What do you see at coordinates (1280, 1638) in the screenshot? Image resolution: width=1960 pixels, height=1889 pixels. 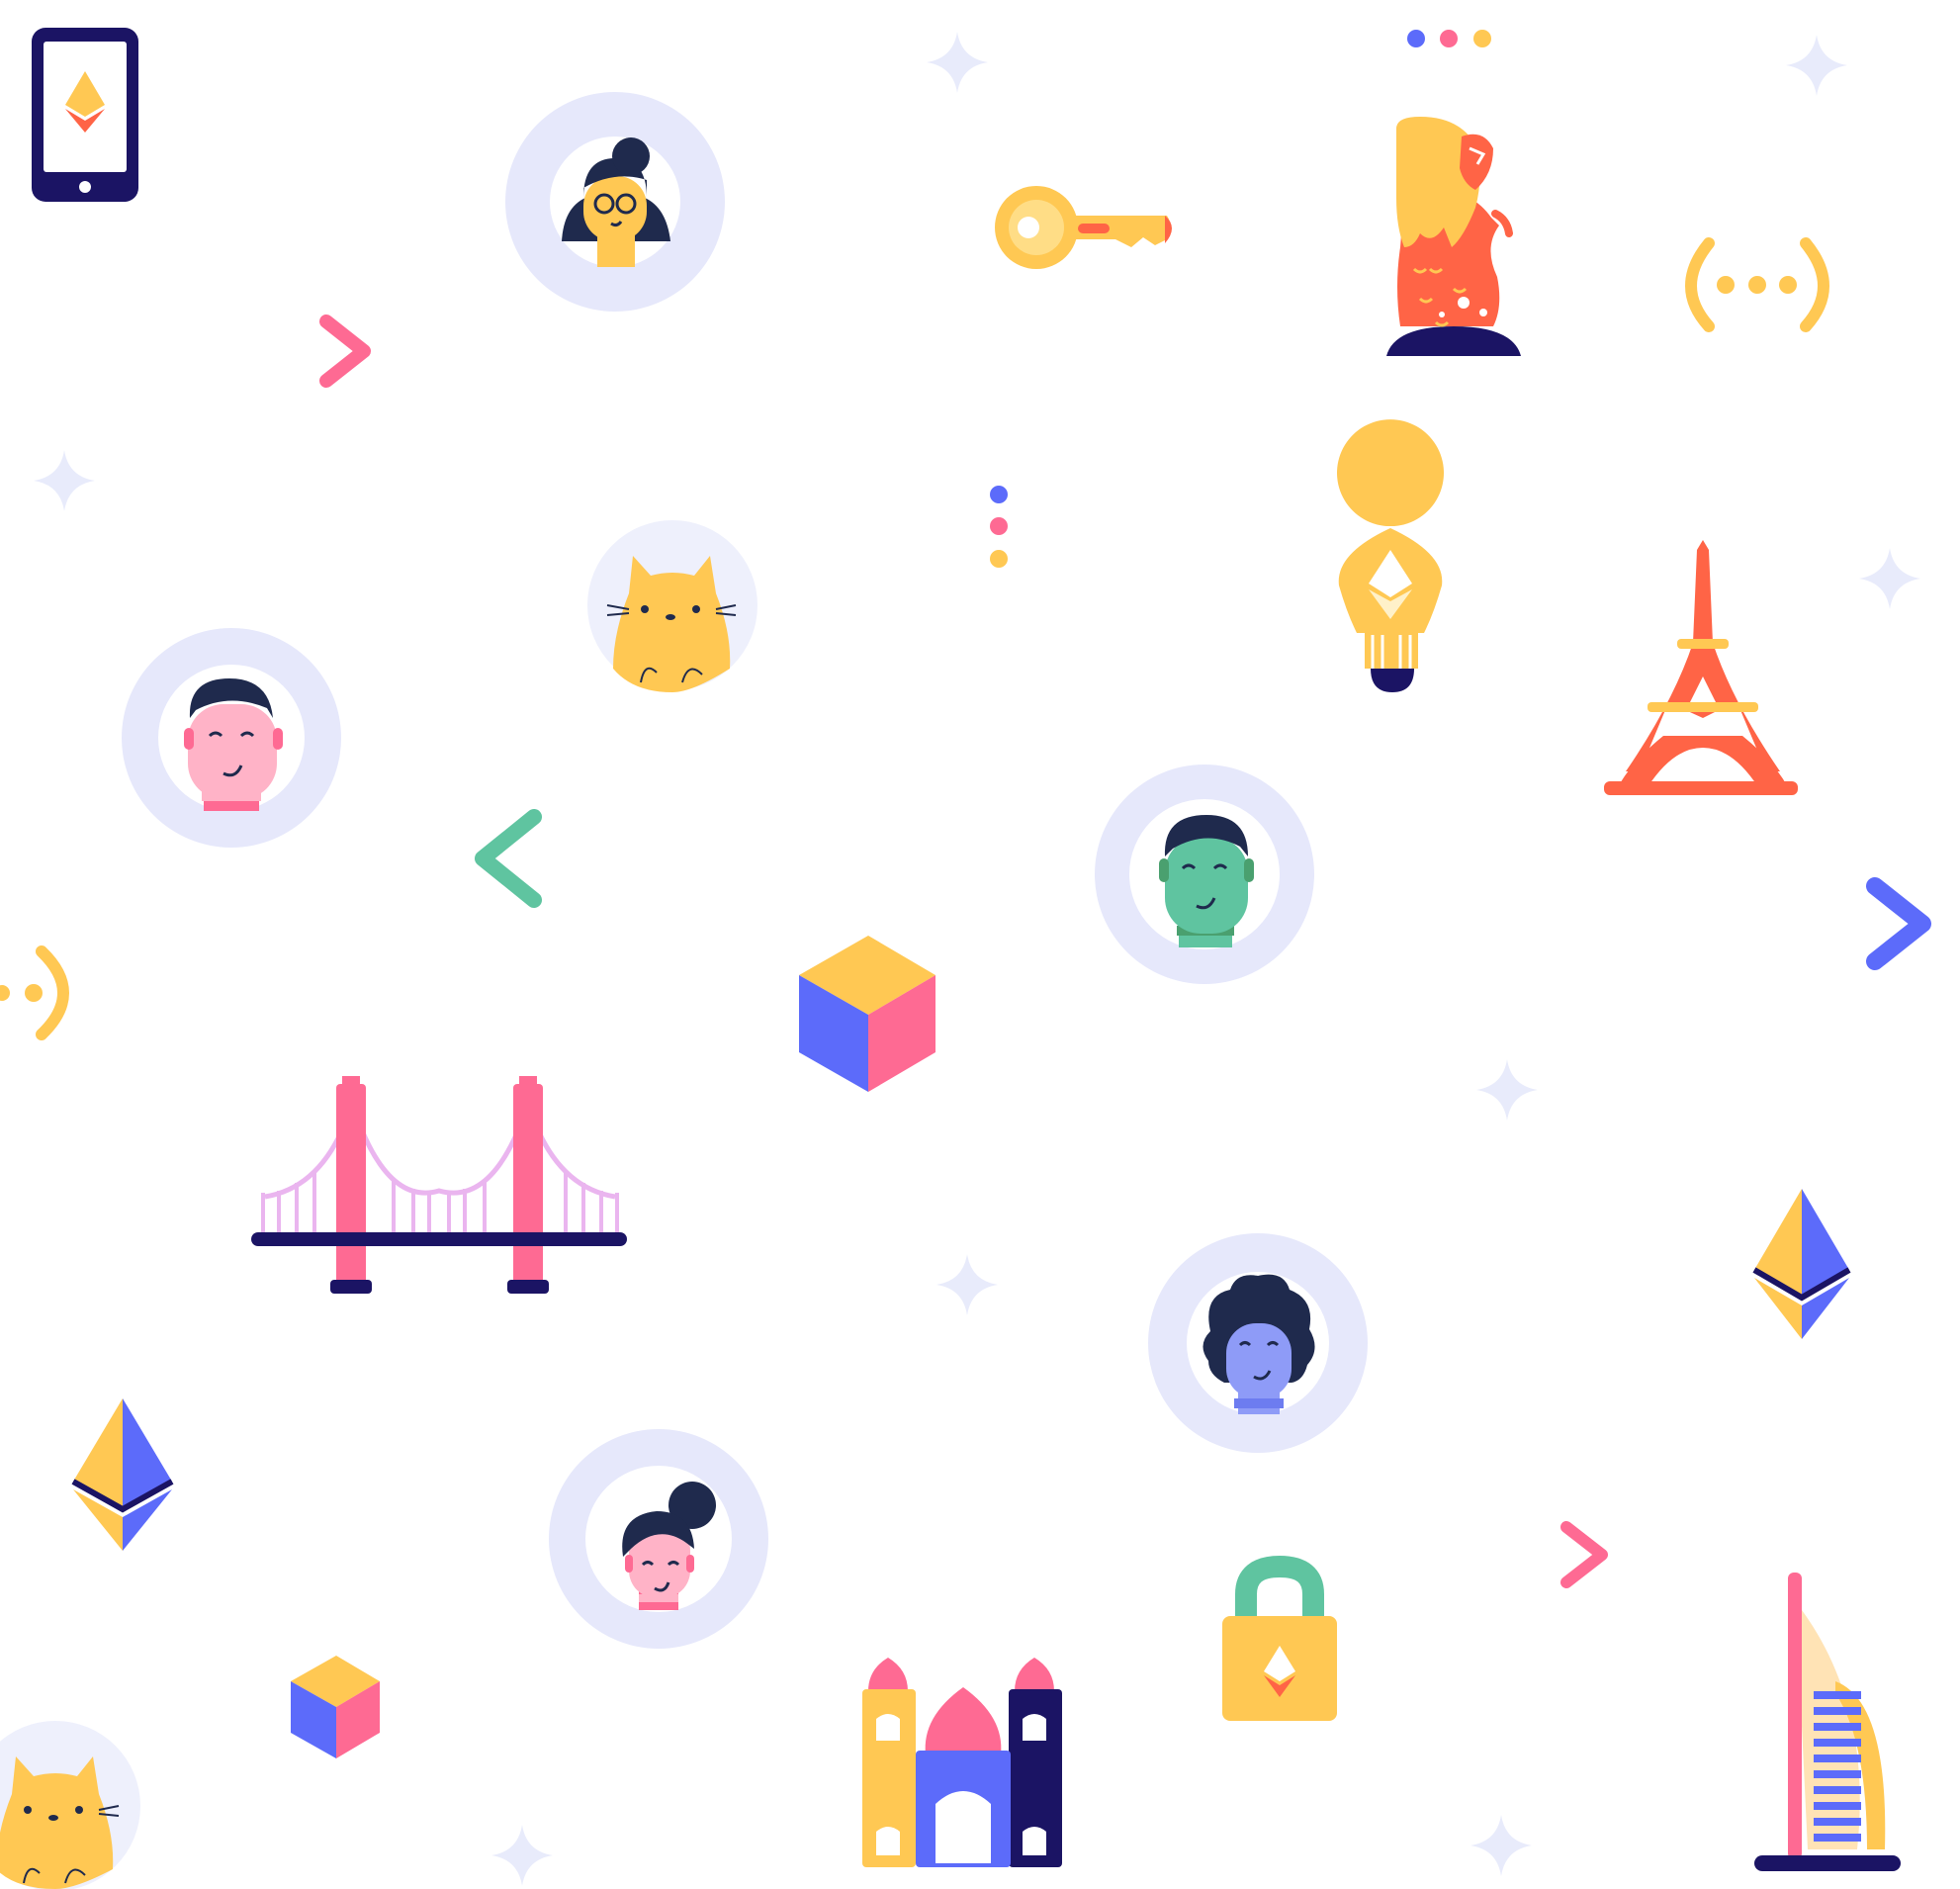 I see `padlock-ethereum-icon` at bounding box center [1280, 1638].